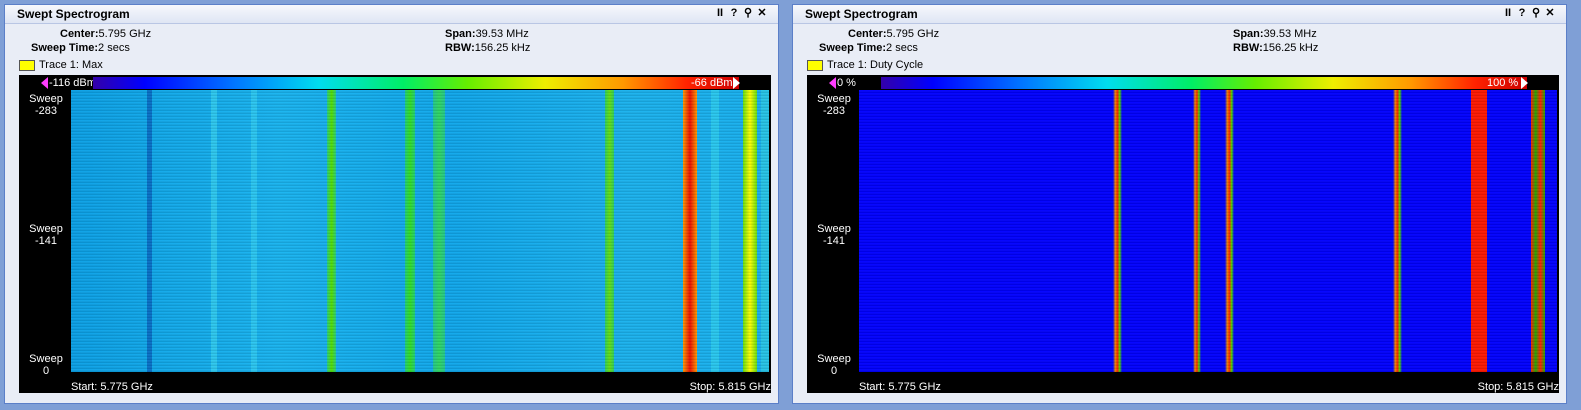 The height and width of the screenshot is (410, 1581). I want to click on trace-label: Trace 1: Max, so click(71, 65).